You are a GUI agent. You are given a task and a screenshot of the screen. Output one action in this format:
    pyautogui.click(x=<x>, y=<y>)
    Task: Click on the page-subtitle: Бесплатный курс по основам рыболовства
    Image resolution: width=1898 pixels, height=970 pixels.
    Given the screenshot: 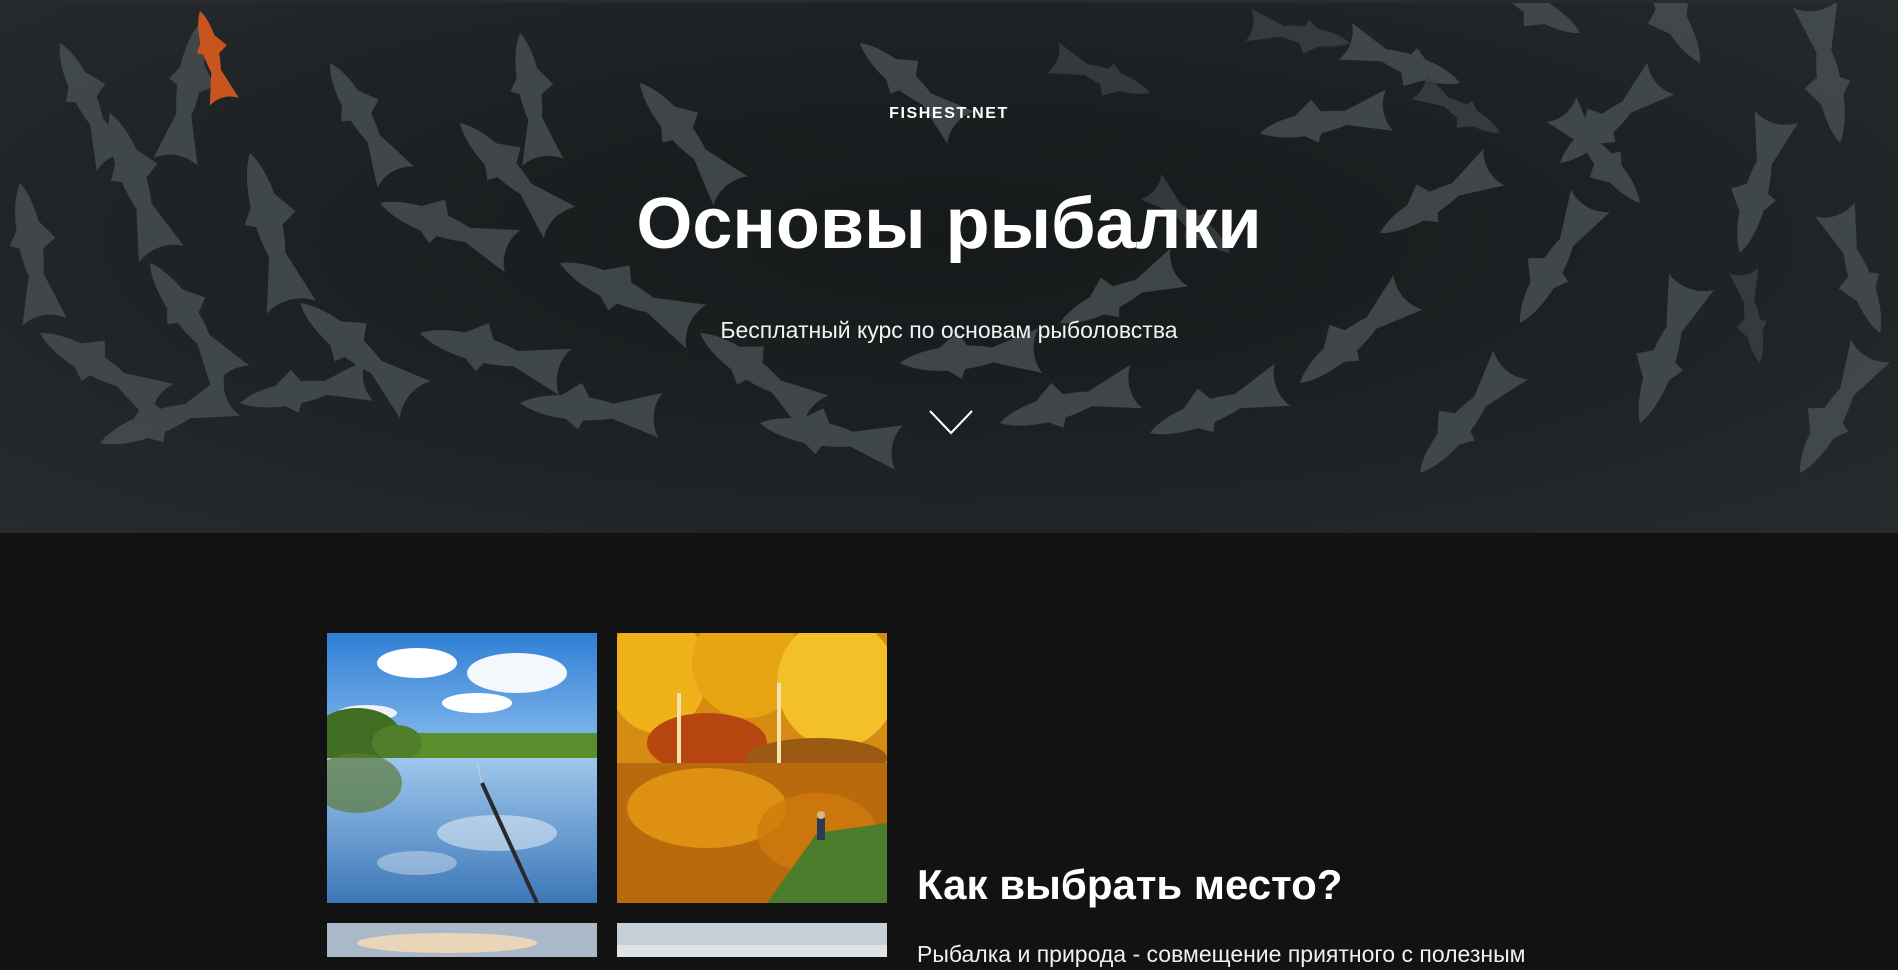 What is the action you would take?
    pyautogui.click(x=949, y=330)
    